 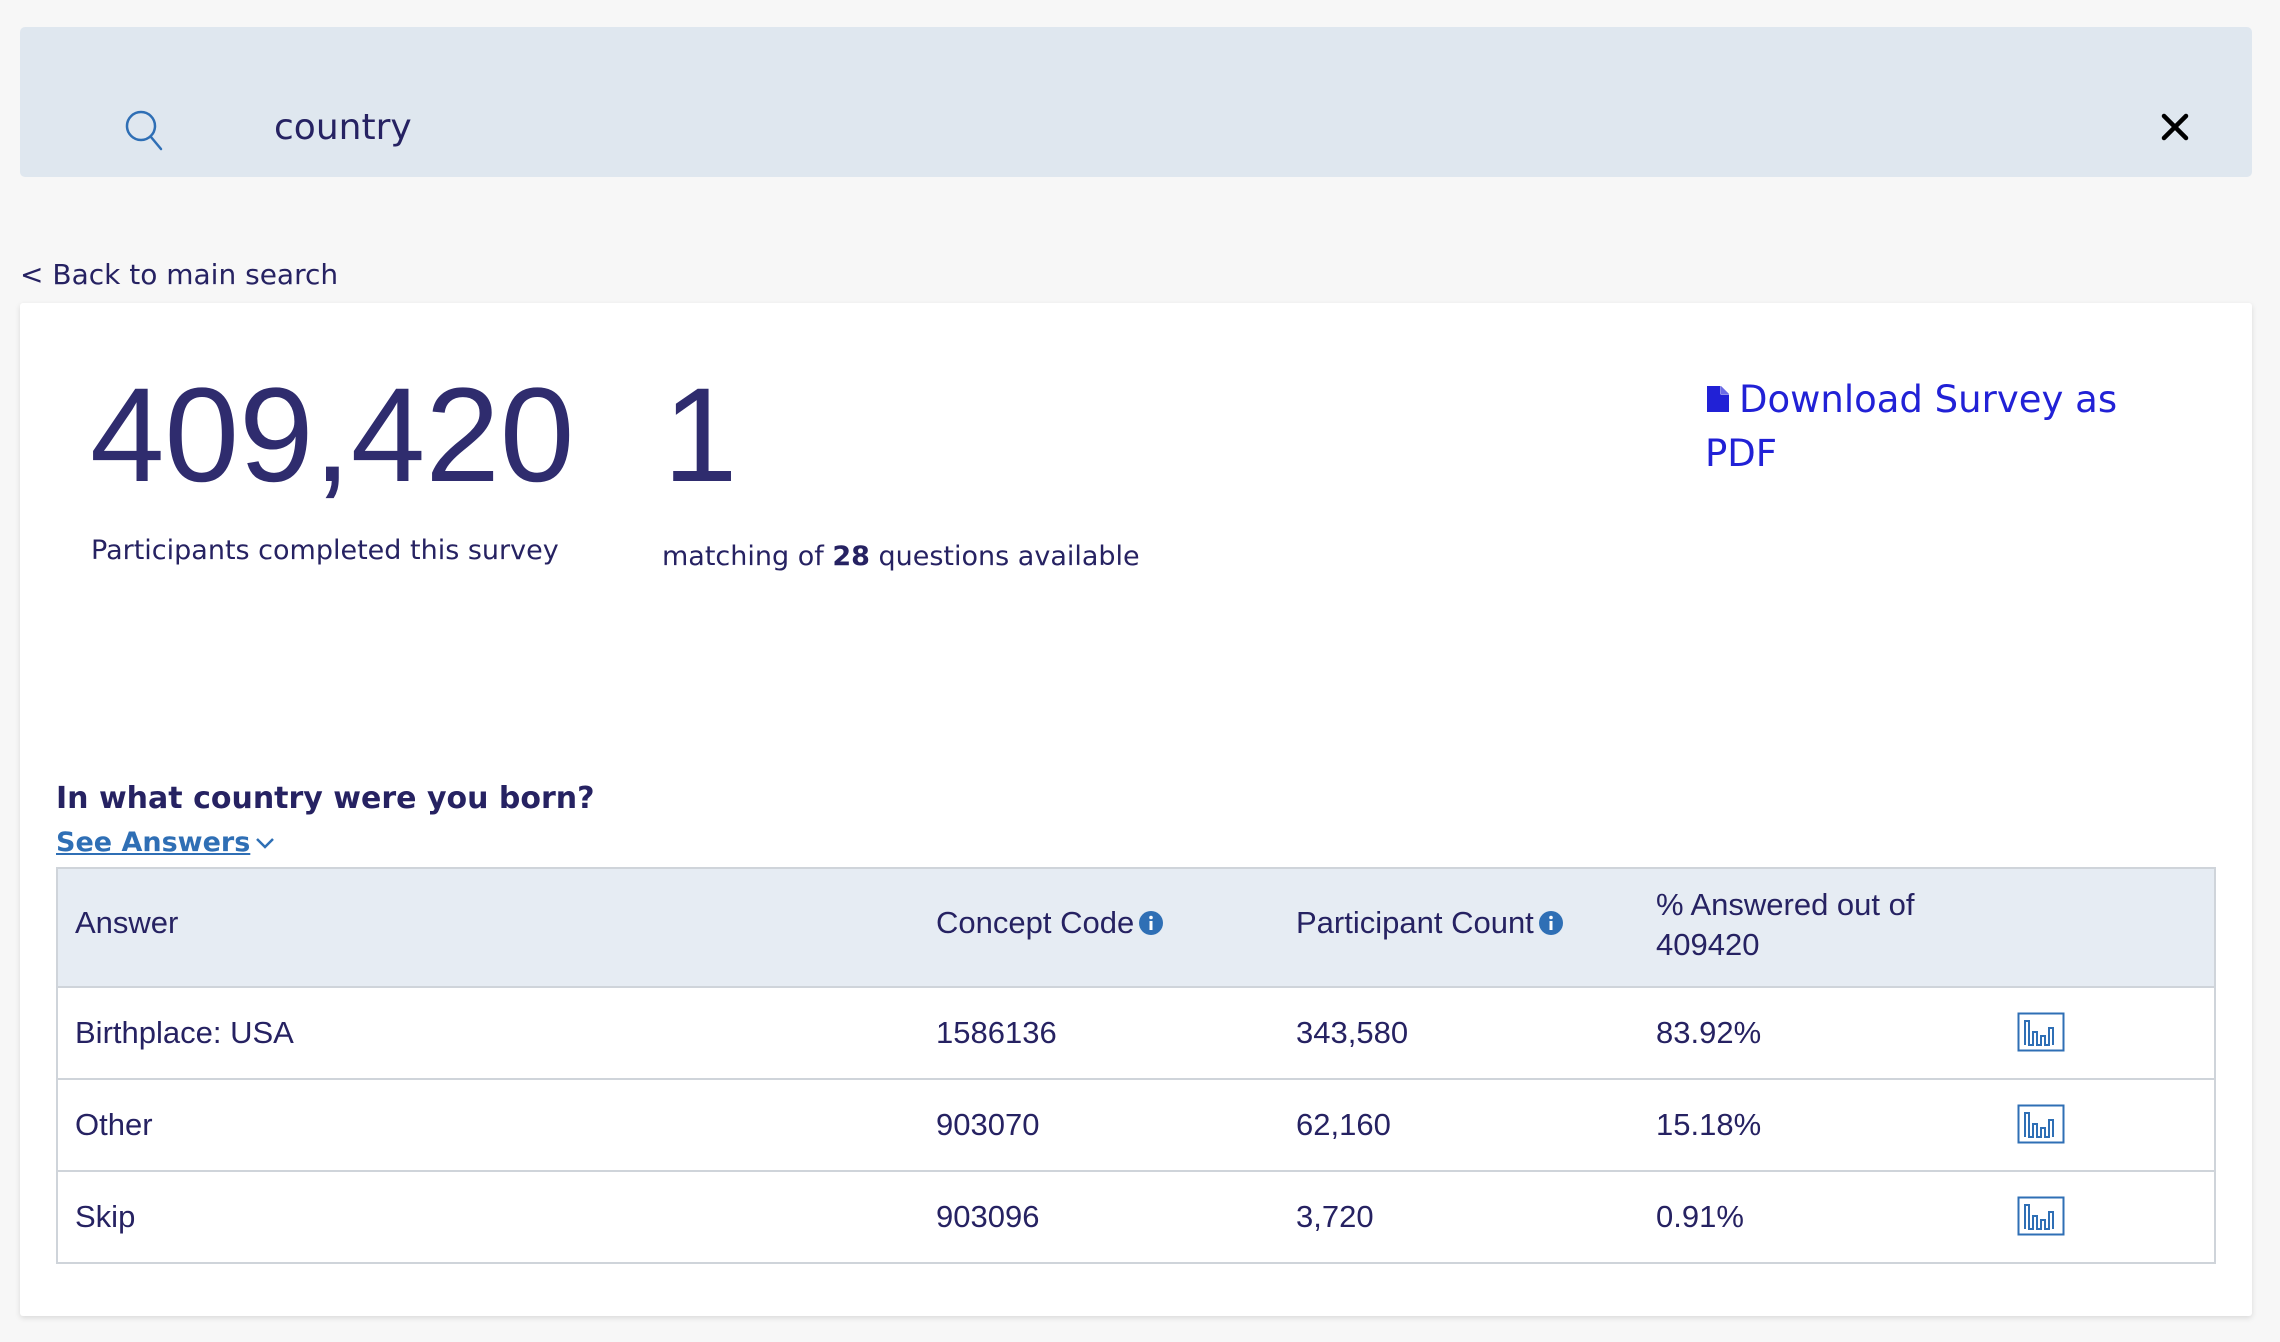 What do you see at coordinates (747, 556) in the screenshot?
I see `matching-caption-prefix: matching of` at bounding box center [747, 556].